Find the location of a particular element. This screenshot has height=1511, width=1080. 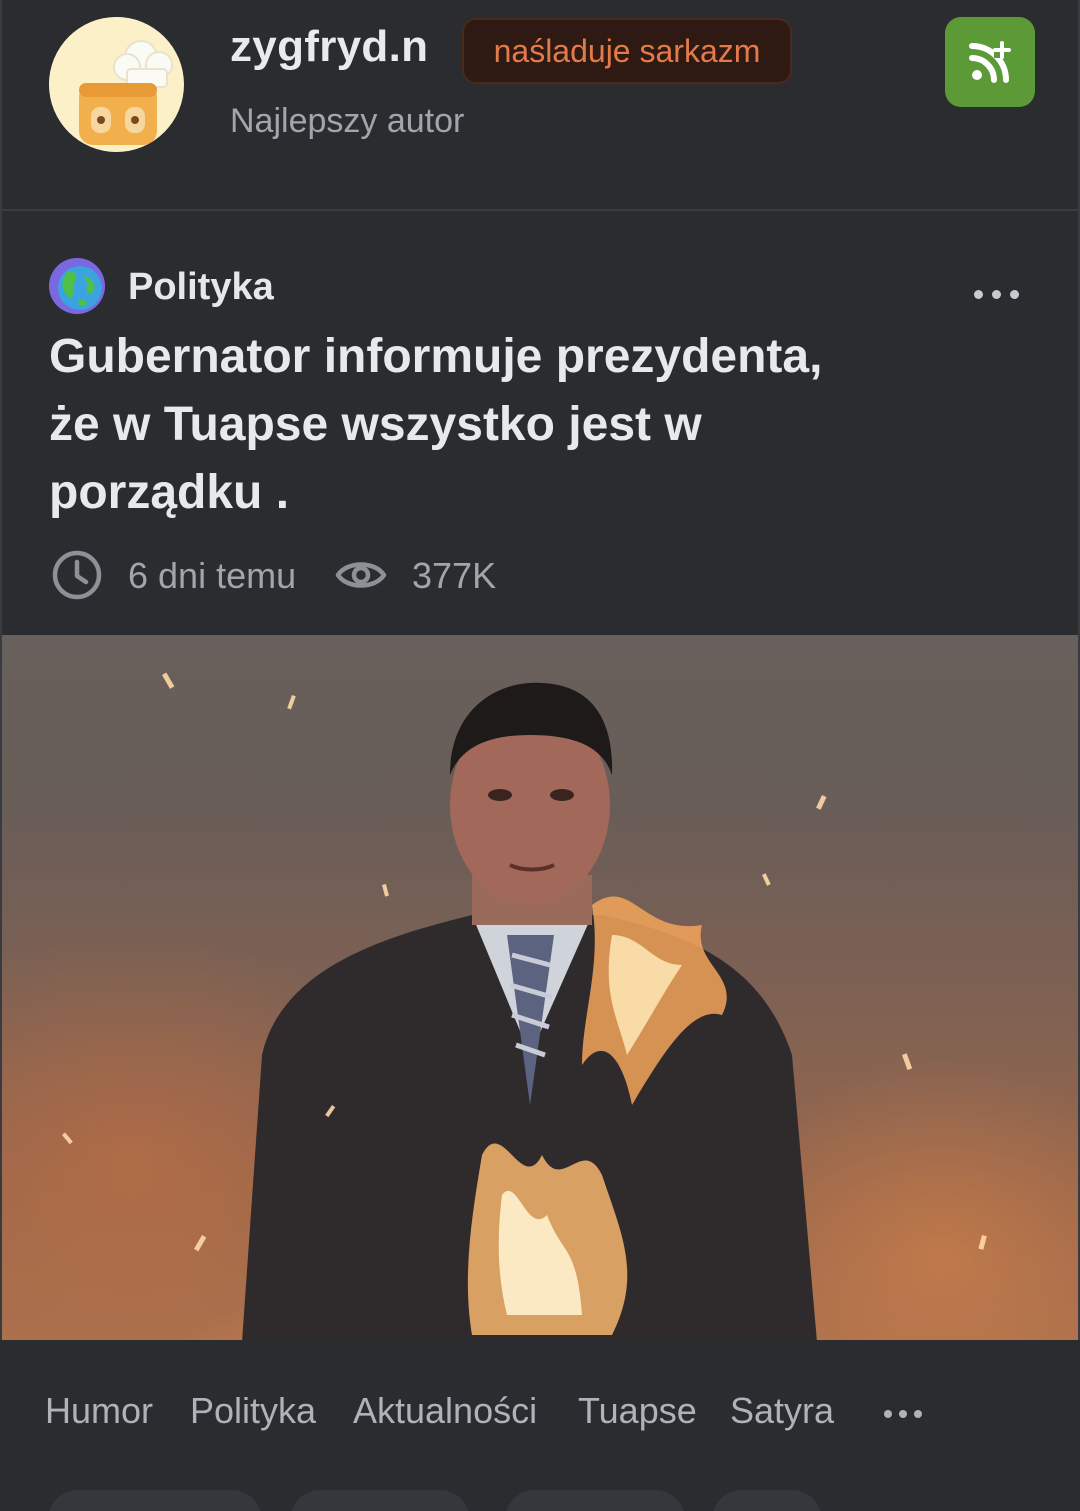

author-avatar is located at coordinates (116, 84).